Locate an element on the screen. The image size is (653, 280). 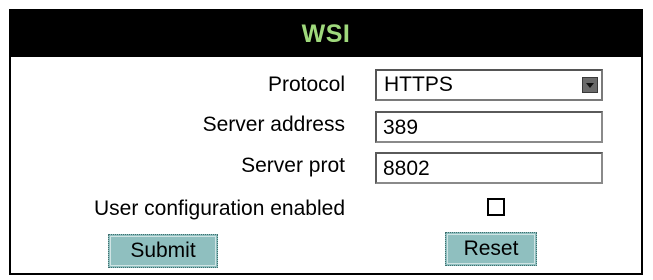
protocol-label: Protocol is located at coordinates (306, 84).